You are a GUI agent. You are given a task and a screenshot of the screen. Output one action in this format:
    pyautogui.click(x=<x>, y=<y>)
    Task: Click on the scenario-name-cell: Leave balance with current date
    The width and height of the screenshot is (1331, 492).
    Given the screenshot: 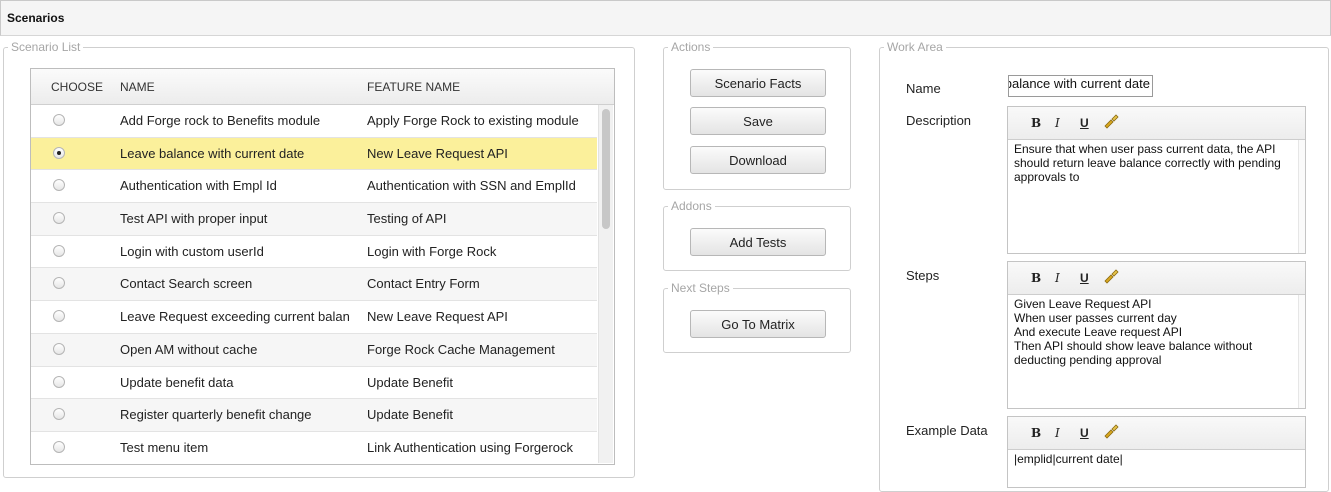 What is the action you would take?
    pyautogui.click(x=212, y=153)
    